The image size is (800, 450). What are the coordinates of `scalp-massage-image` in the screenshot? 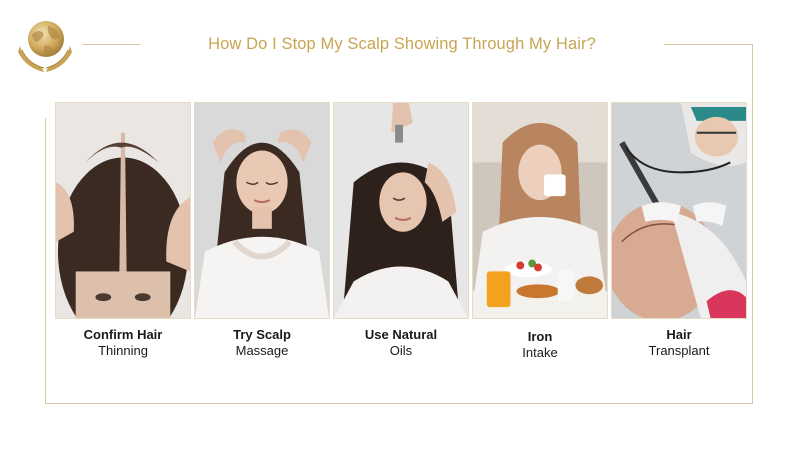 It's located at (262, 210).